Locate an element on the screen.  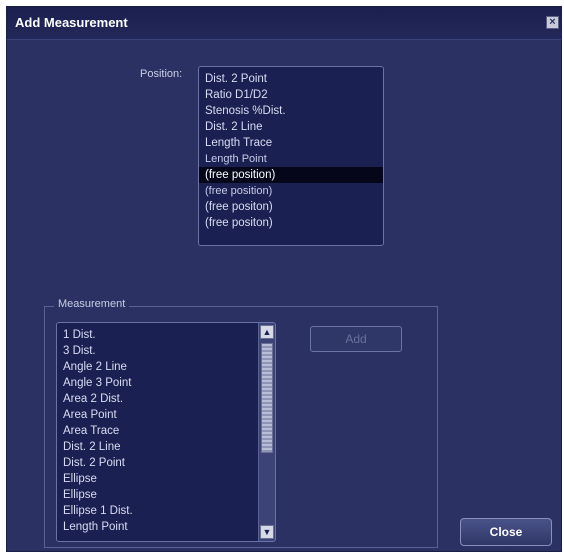
measurement-item: Area 2 Dist. is located at coordinates (166, 399).